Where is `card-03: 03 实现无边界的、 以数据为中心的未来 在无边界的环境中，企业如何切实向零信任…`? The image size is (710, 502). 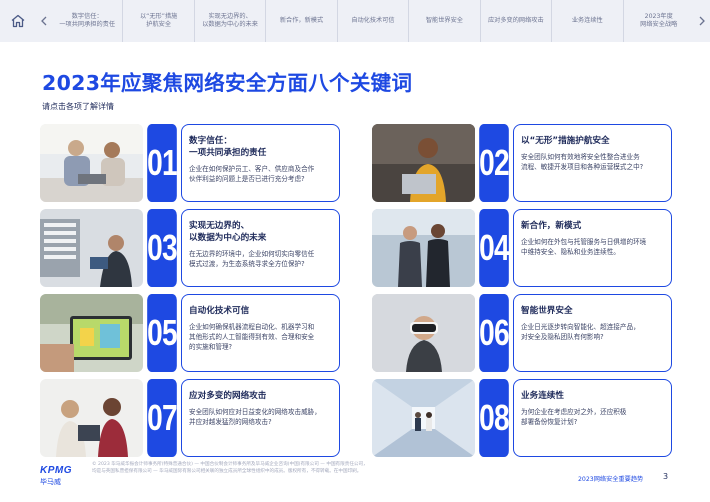
card-03: 03 实现无边界的、 以数据为中心的未来 在无边界的环境中，企业如何切实向零信任… is located at coordinates (190, 248).